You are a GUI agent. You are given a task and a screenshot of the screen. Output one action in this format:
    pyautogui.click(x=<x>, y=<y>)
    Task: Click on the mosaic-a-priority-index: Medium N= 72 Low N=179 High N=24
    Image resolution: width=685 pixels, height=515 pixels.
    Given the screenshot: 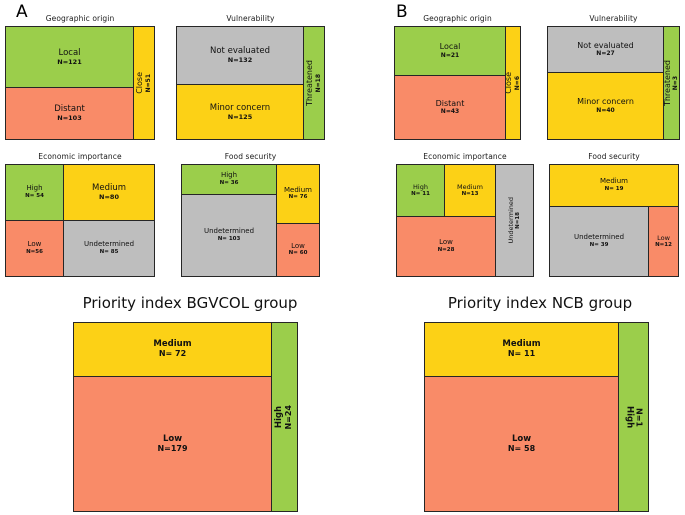 What is the action you would take?
    pyautogui.click(x=185, y=417)
    